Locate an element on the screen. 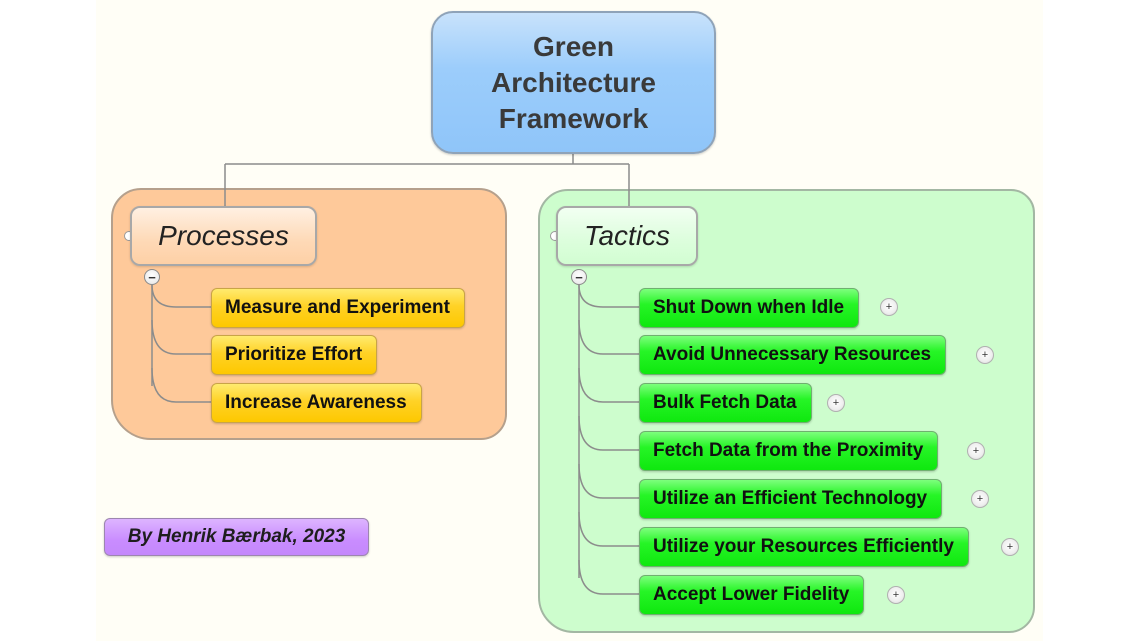 This screenshot has height=641, width=1140. root-title-line: Framework is located at coordinates (573, 118).